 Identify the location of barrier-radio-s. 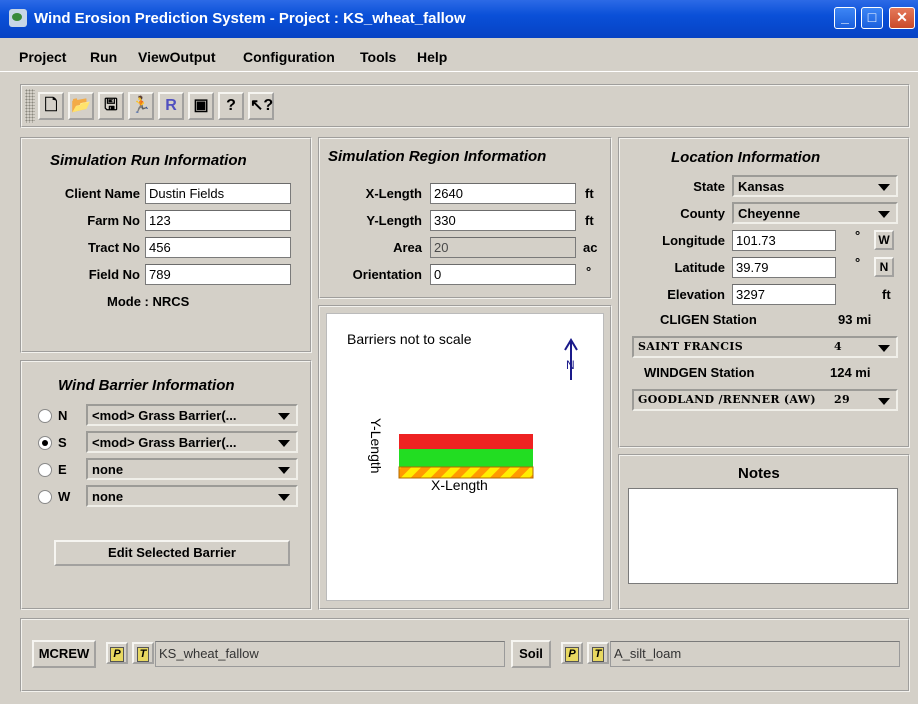
(45, 443).